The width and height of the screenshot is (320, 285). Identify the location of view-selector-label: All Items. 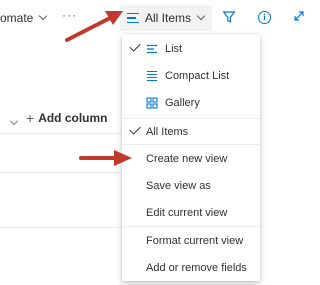
(168, 18).